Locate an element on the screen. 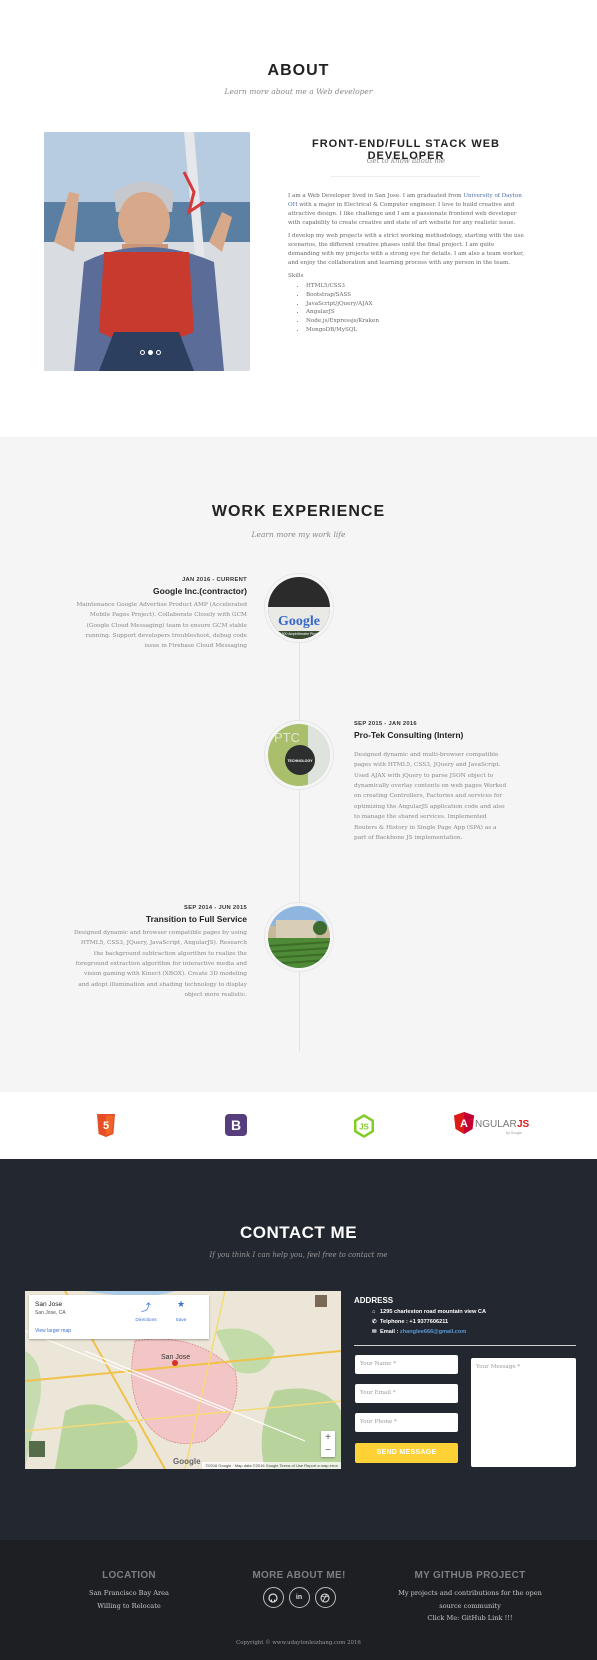 This screenshot has width=597, height=1660. nodejs-logo-mark: JS is located at coordinates (364, 1127).